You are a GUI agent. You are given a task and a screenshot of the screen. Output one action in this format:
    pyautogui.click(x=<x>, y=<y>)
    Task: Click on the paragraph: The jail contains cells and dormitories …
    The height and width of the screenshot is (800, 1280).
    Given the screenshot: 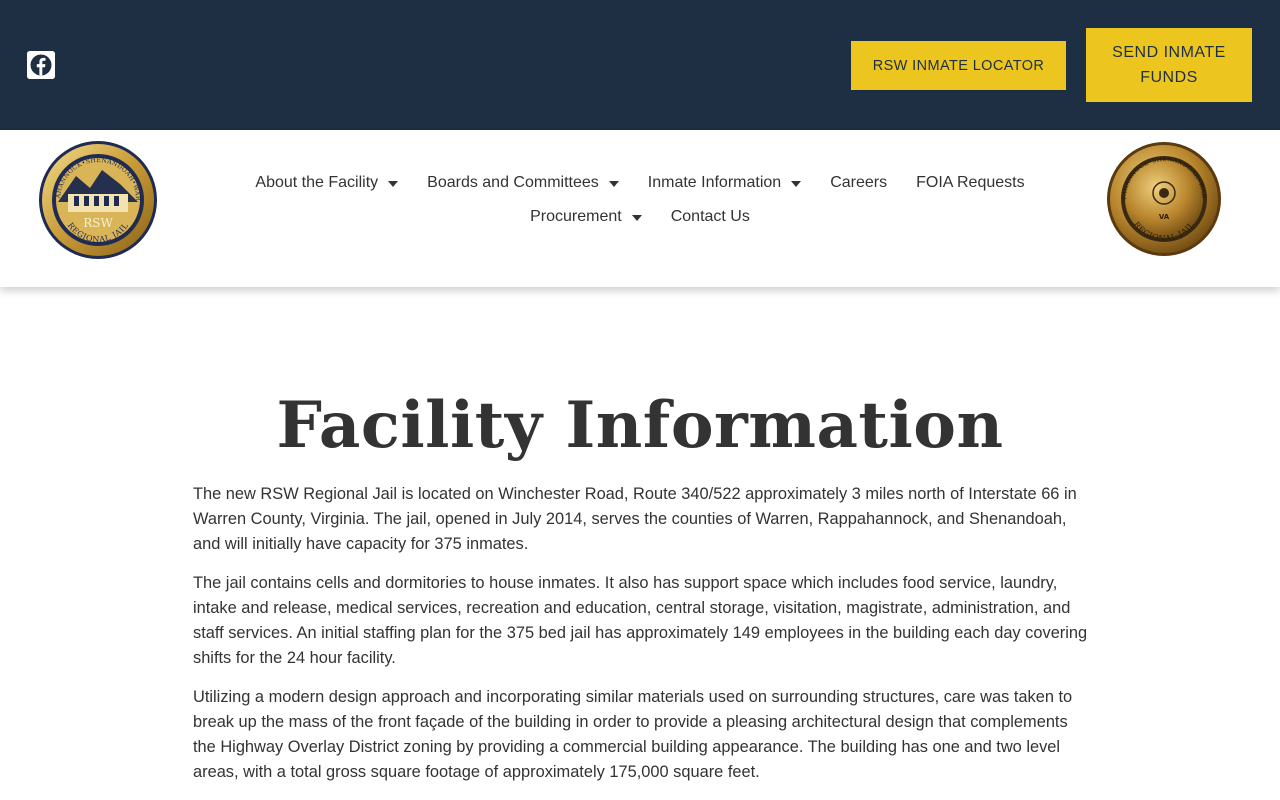 What is the action you would take?
    pyautogui.click(x=640, y=620)
    